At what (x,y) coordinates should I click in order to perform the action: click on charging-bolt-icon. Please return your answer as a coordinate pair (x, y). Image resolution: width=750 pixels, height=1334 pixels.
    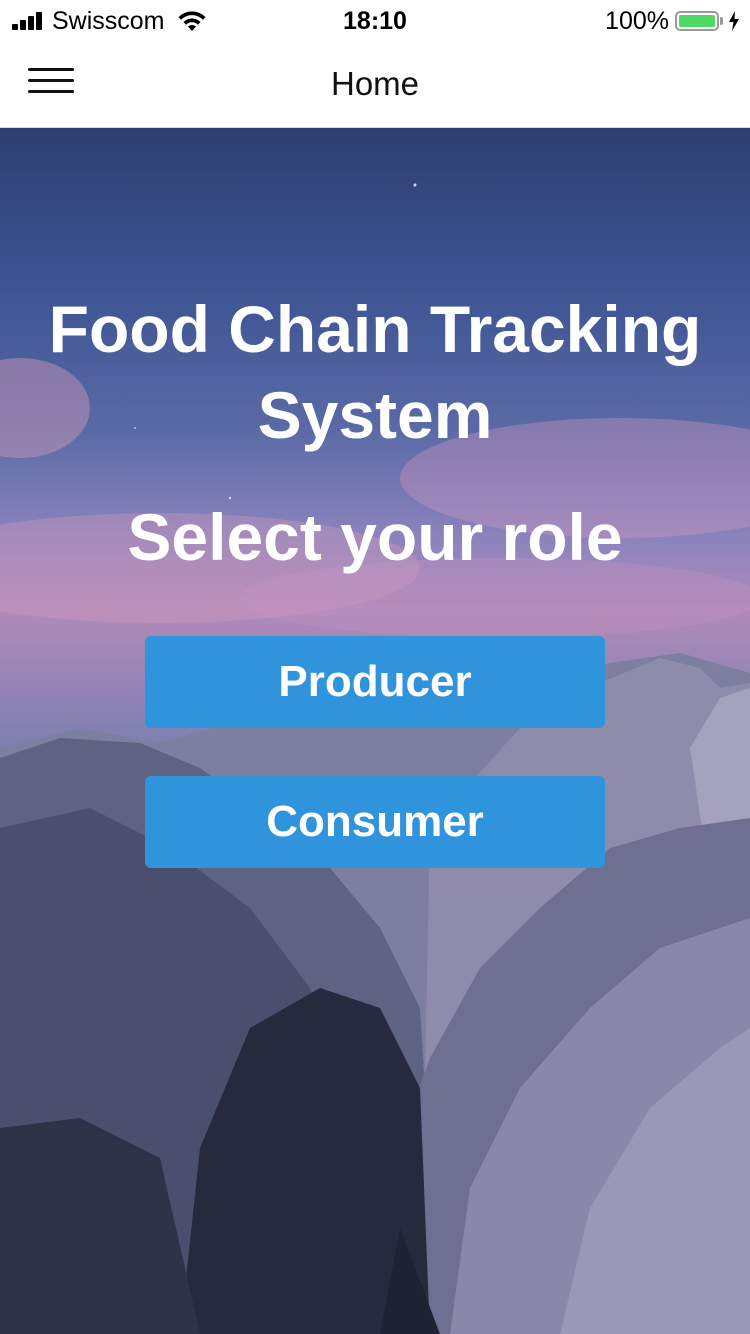
    Looking at the image, I should click on (734, 21).